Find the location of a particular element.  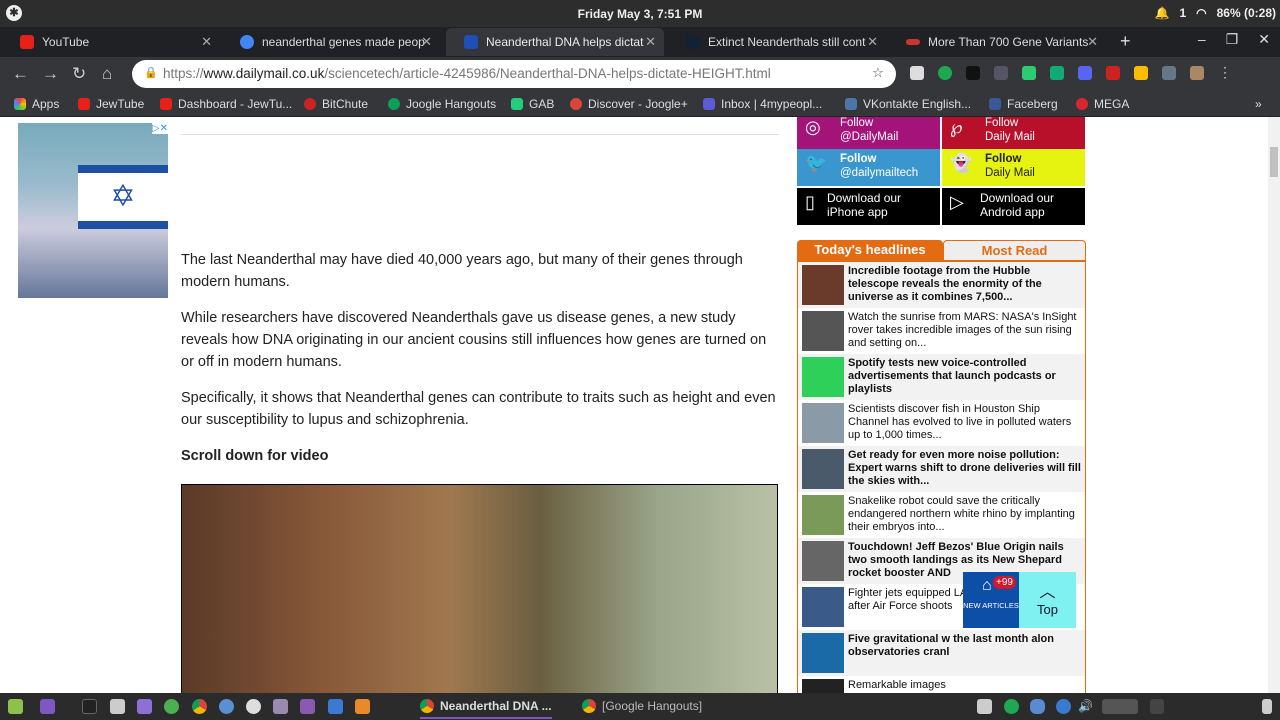

twitter-follow-button: 🐦 Follow @dailymailtech is located at coordinates (868, 167).